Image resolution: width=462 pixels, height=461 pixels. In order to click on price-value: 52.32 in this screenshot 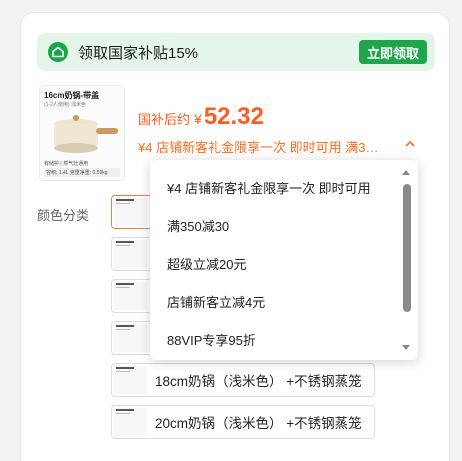, I will do `click(233, 116)`.